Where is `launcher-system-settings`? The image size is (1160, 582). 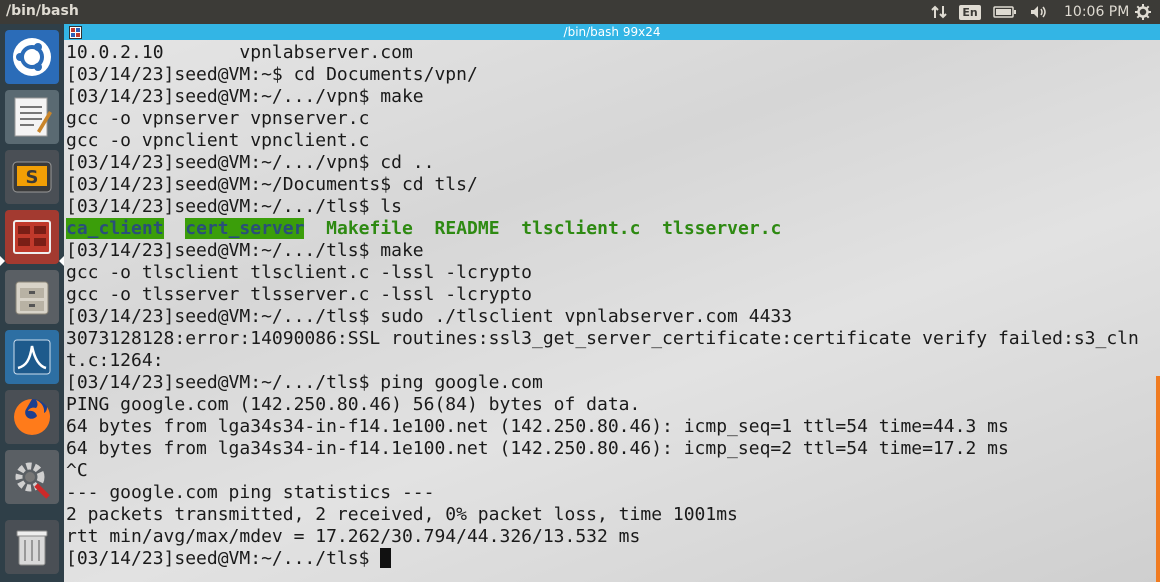 launcher-system-settings is located at coordinates (32, 477).